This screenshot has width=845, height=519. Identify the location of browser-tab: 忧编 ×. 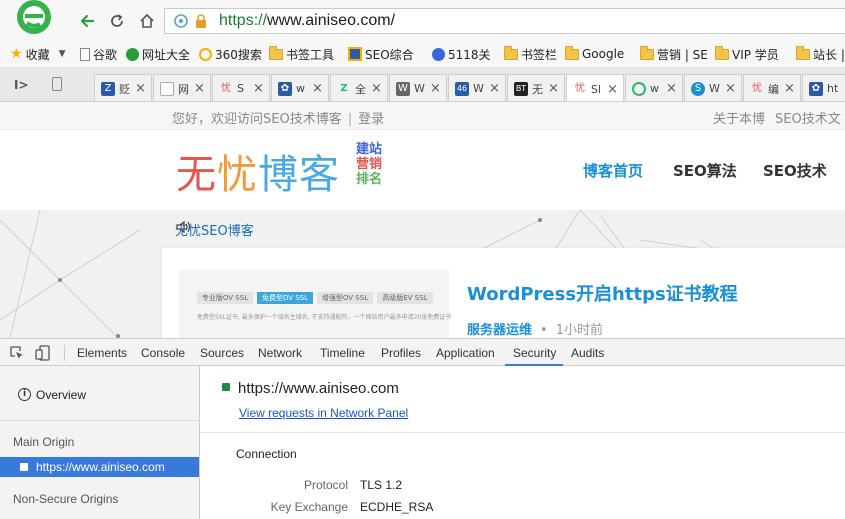
(772, 87).